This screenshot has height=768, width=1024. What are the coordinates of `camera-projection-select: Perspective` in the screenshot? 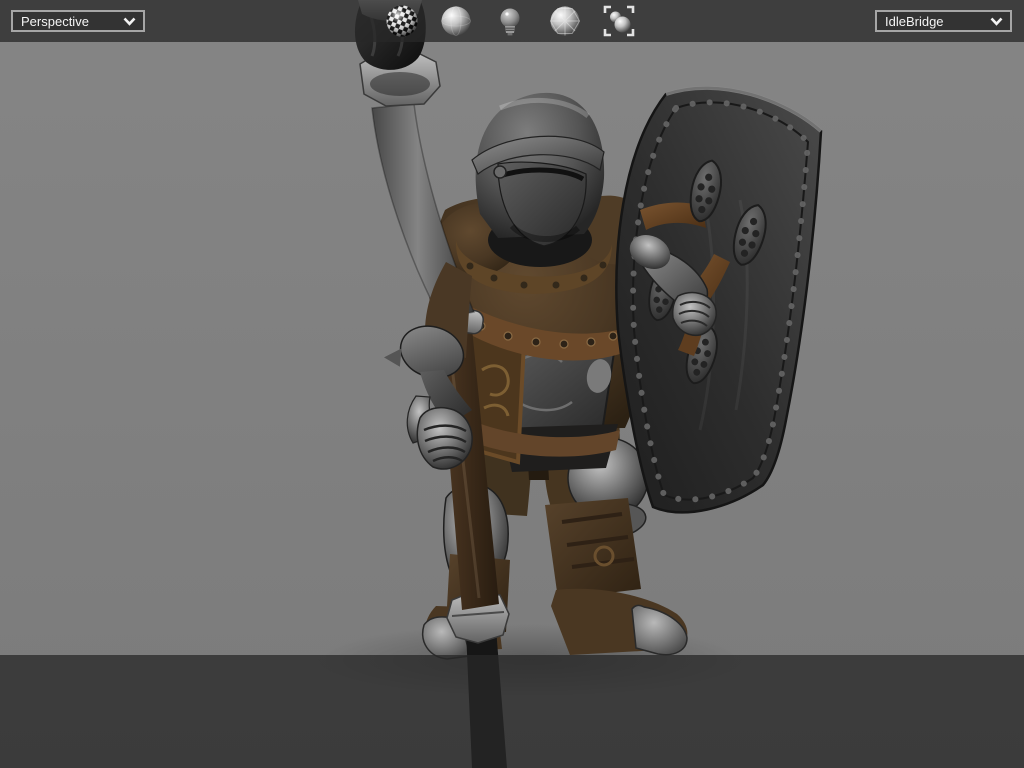 It's located at (78, 21).